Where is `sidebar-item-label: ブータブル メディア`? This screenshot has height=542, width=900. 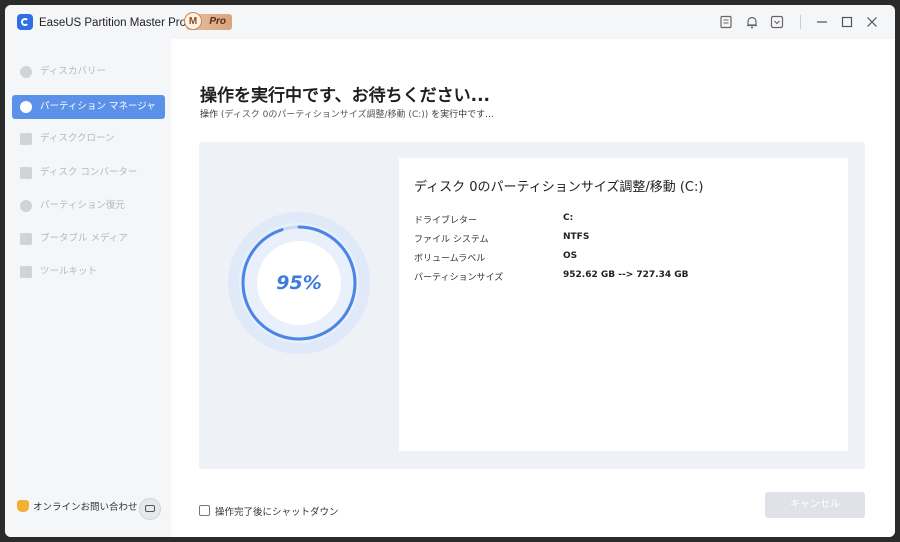 sidebar-item-label: ブータブル メディア is located at coordinates (84, 238).